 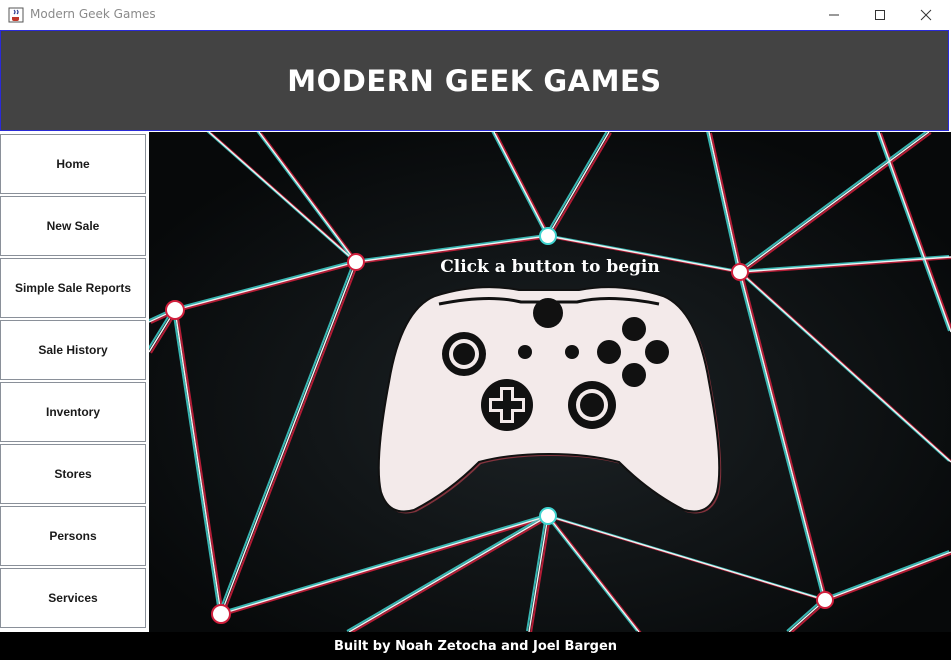 What do you see at coordinates (73, 164) in the screenshot?
I see `sidebar-item-home: Home` at bounding box center [73, 164].